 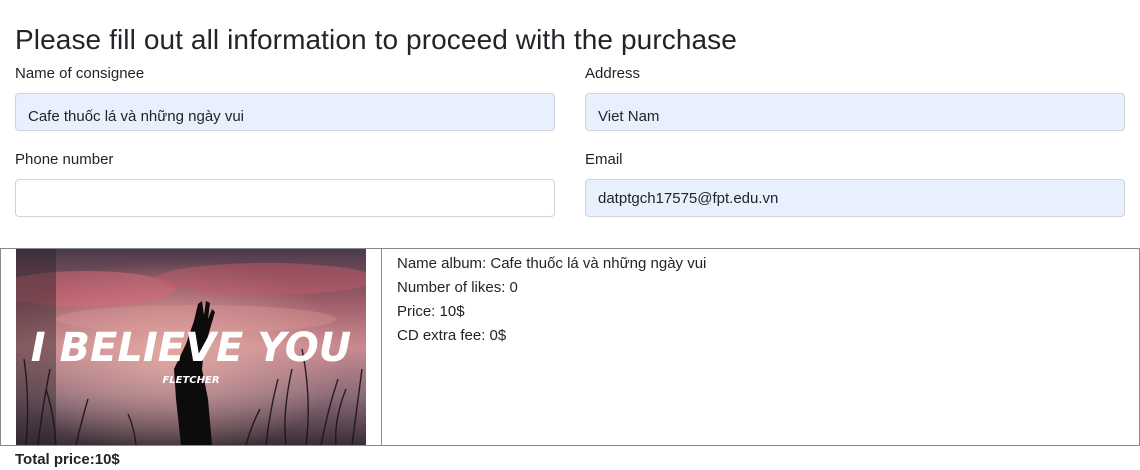 What do you see at coordinates (67, 459) in the screenshot?
I see `total-price: Total price:10$` at bounding box center [67, 459].